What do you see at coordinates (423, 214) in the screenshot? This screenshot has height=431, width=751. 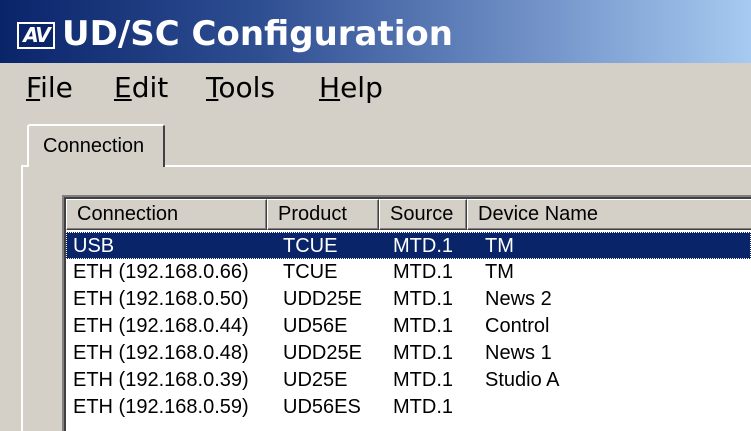 I see `column-header-source: Source` at bounding box center [423, 214].